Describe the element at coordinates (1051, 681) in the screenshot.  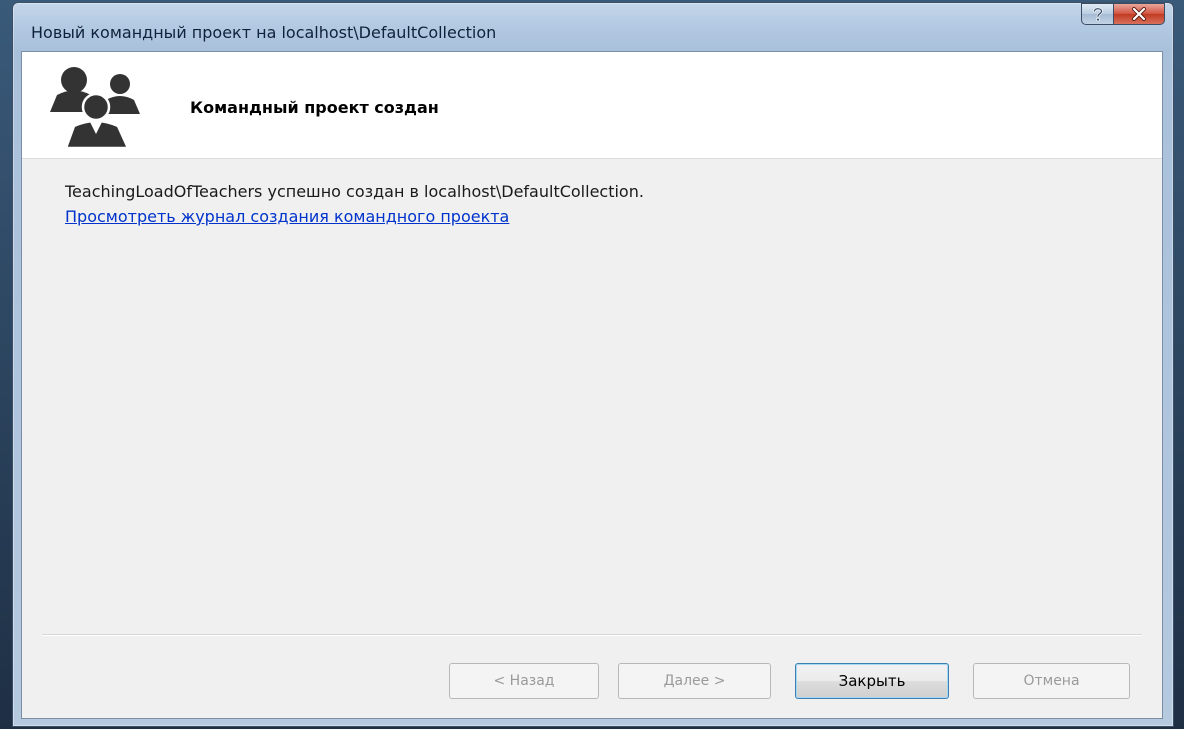
I see `cancel-button: Отмена` at that location.